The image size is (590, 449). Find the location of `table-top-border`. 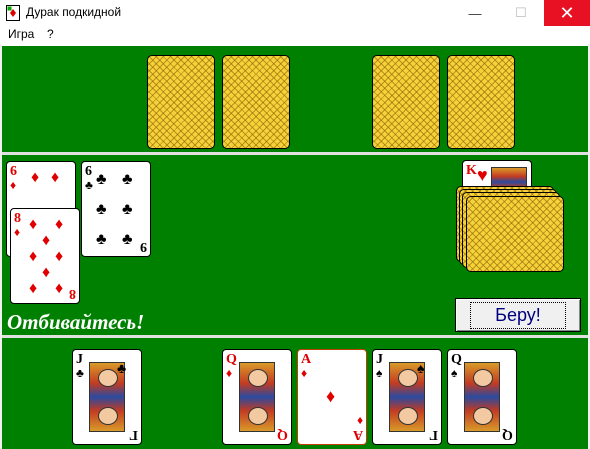

table-top-border is located at coordinates (295, 45).